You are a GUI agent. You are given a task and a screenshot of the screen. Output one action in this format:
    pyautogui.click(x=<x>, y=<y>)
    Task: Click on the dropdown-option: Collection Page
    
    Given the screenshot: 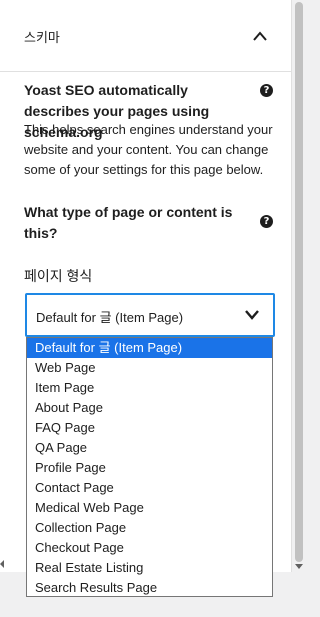 What is the action you would take?
    pyautogui.click(x=149, y=528)
    